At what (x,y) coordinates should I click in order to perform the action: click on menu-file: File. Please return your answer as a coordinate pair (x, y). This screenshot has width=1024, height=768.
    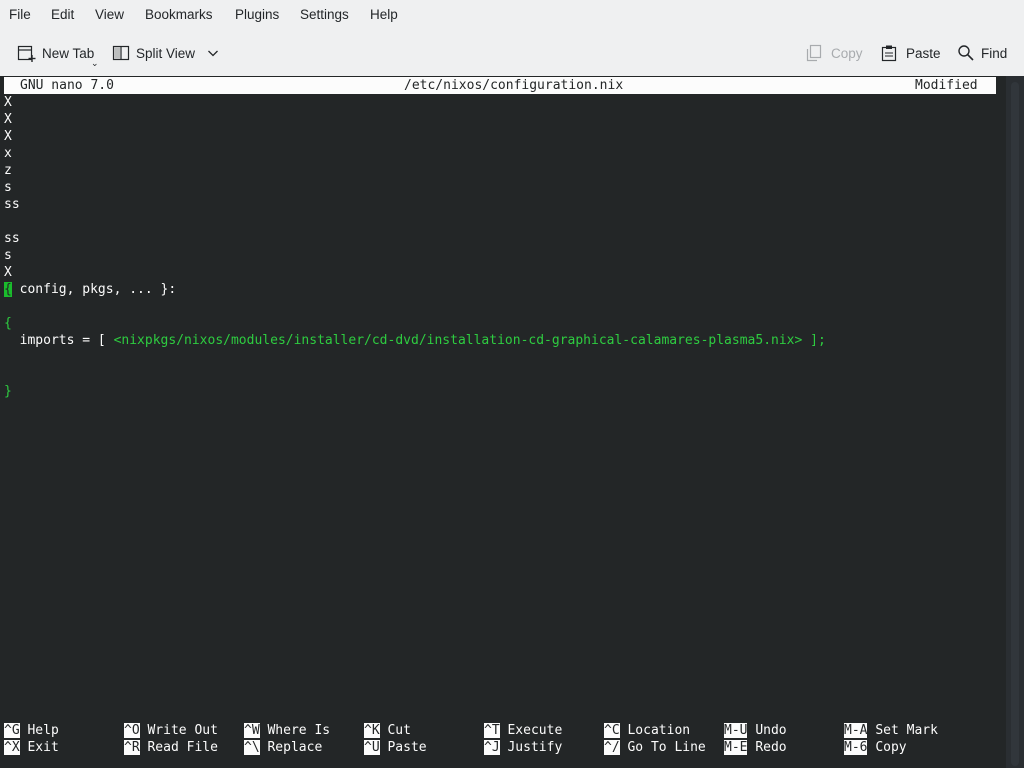
    Looking at the image, I should click on (20, 14).